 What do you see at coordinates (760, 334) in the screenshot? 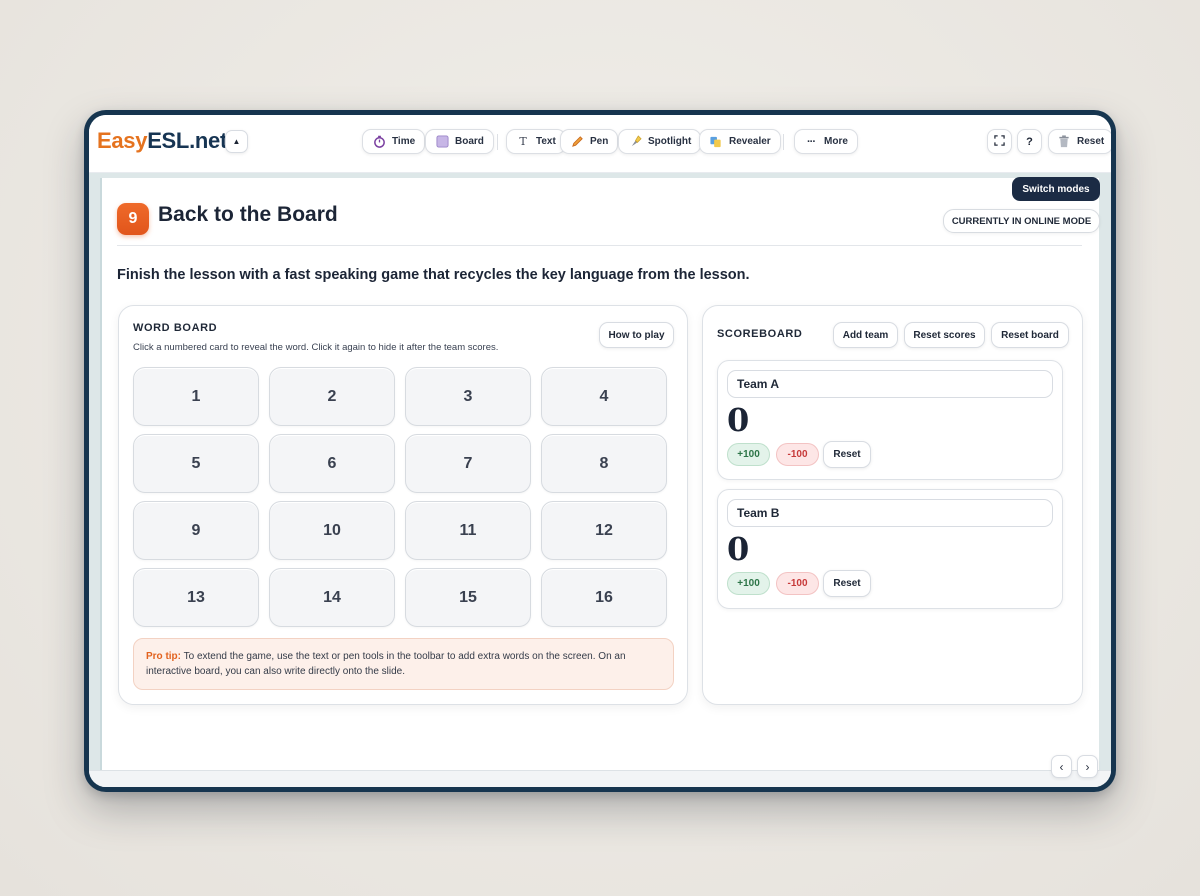
I see `scoreboard-heading: SCOREBOARD` at bounding box center [760, 334].